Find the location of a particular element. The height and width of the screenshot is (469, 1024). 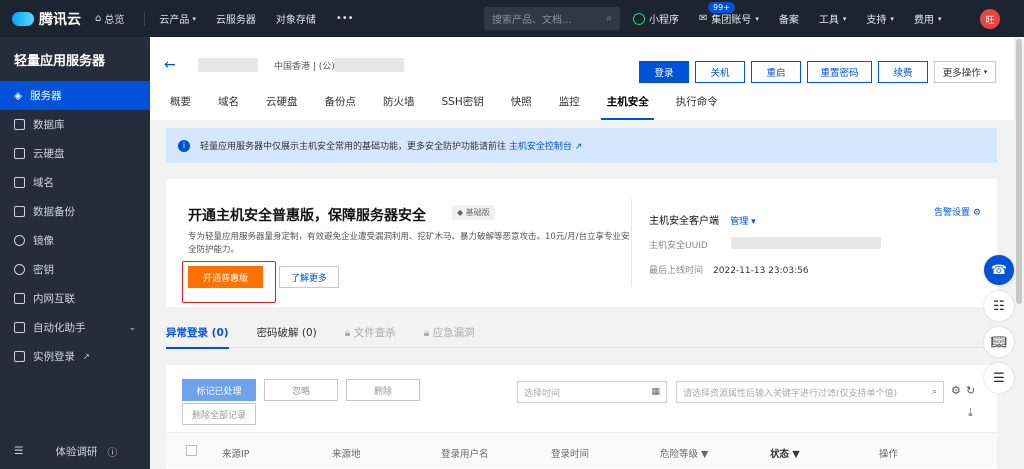

nav-lighthouse-label: 云服务器 is located at coordinates (235, 20).